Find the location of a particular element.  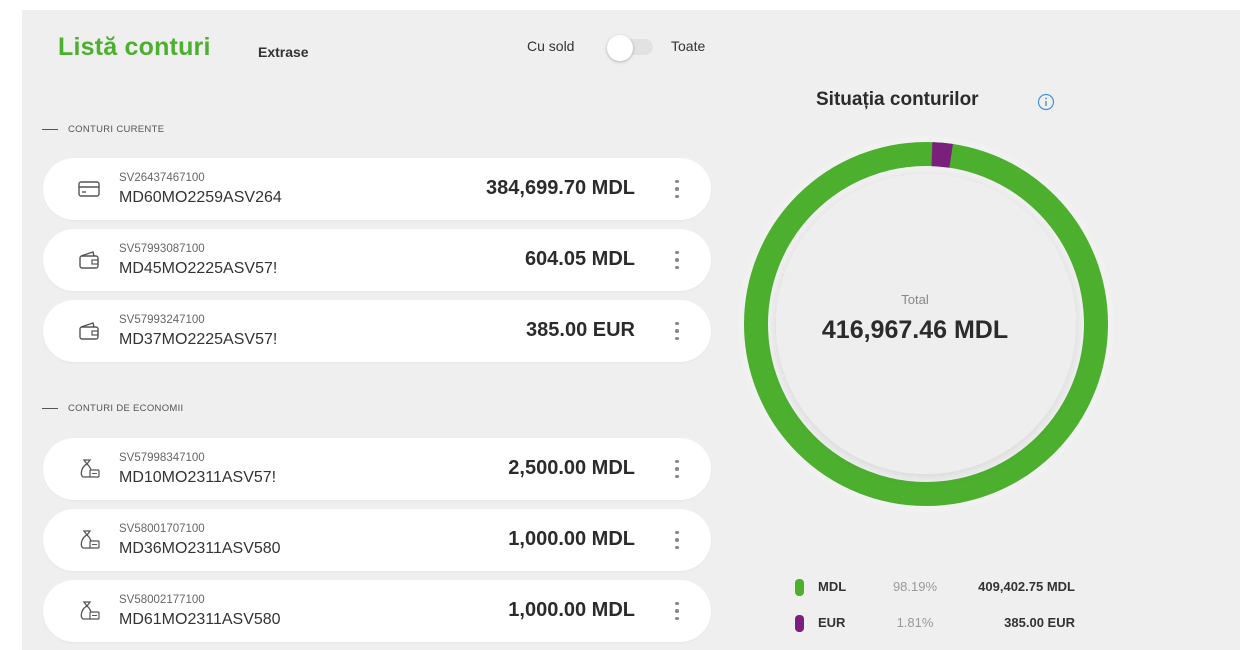

info-icon is located at coordinates (1046, 102).